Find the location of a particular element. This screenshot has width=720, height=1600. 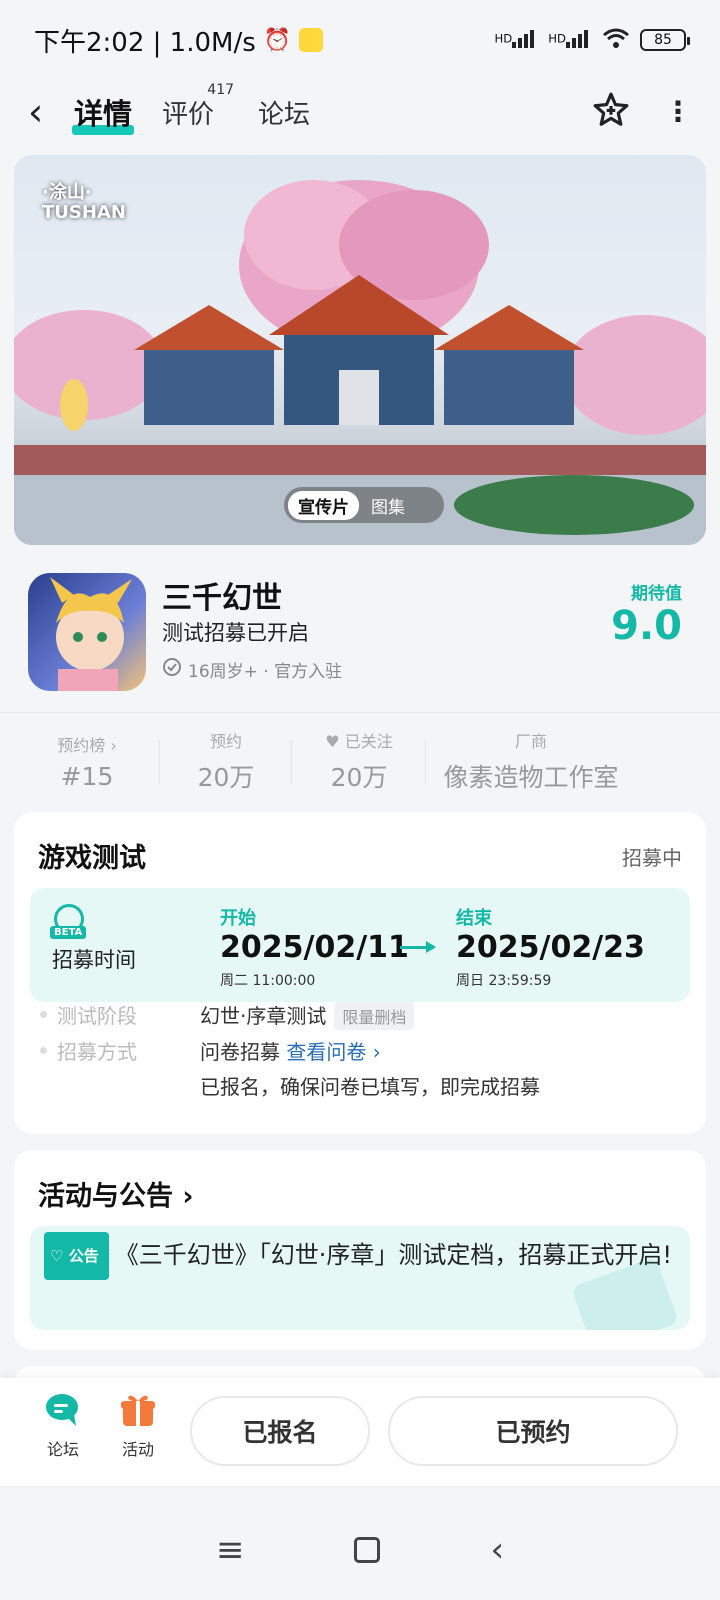

bottom-action-bar: 论坛 活动 已报名 已预约 is located at coordinates (360, 1432).